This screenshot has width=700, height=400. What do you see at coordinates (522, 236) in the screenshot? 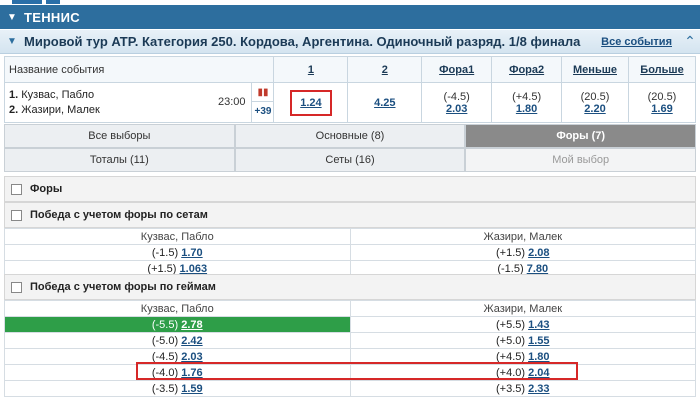
I see `sets-p2-header: Жазири, Малек` at bounding box center [522, 236].